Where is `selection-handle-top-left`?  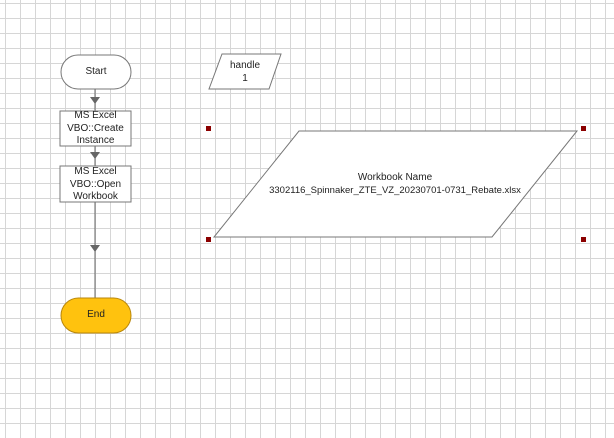
selection-handle-top-left is located at coordinates (208, 128).